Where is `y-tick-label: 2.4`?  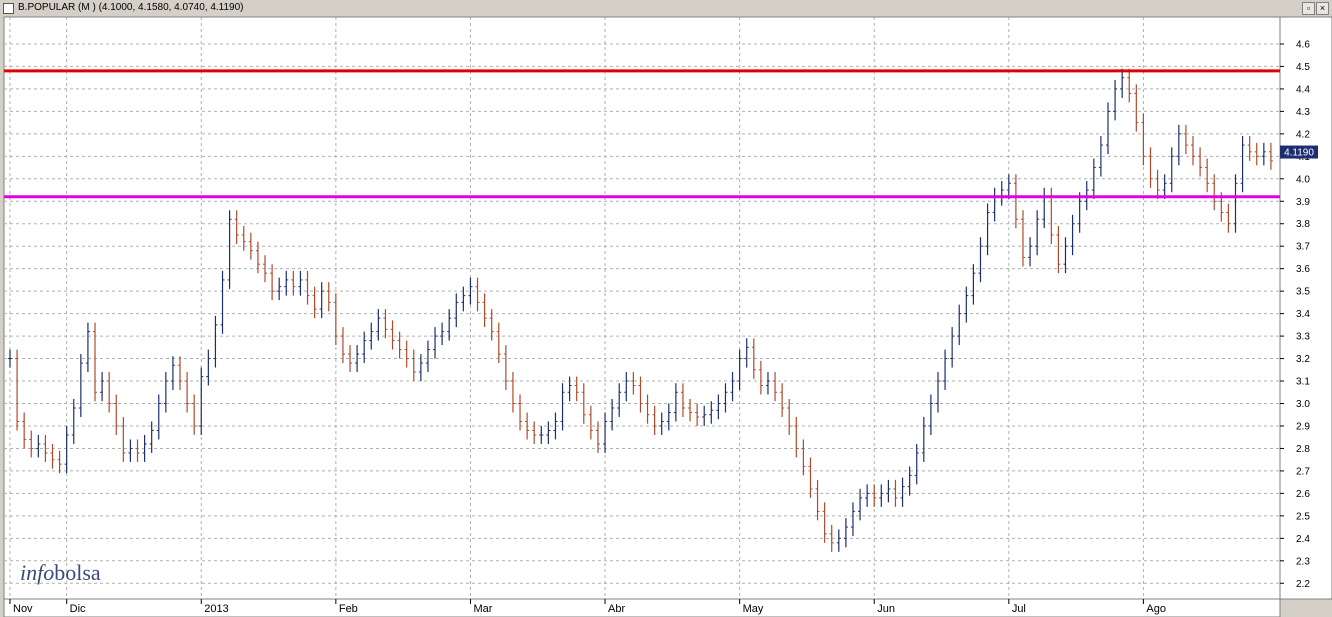 y-tick-label: 2.4 is located at coordinates (1303, 539).